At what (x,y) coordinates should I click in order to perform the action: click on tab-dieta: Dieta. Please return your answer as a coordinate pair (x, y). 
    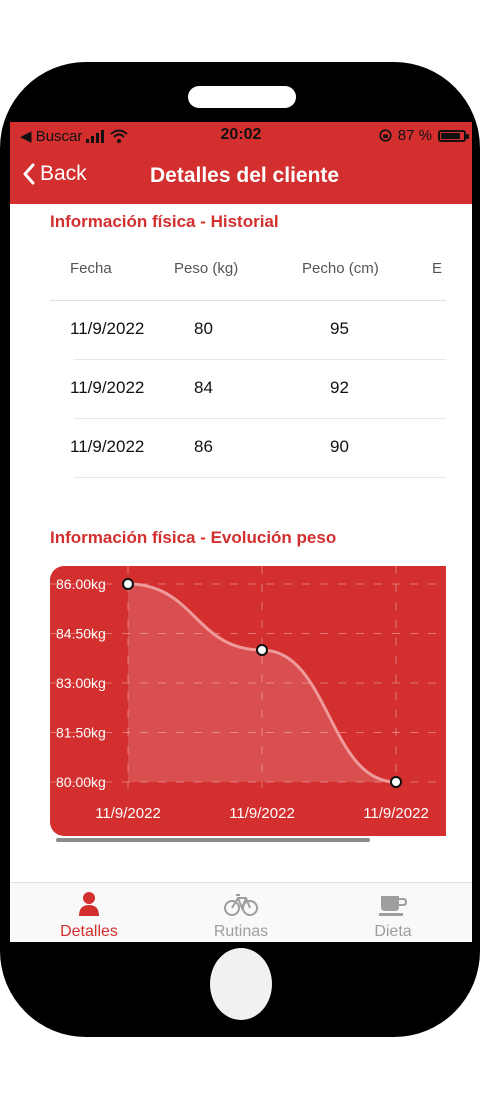
    Looking at the image, I should click on (393, 916).